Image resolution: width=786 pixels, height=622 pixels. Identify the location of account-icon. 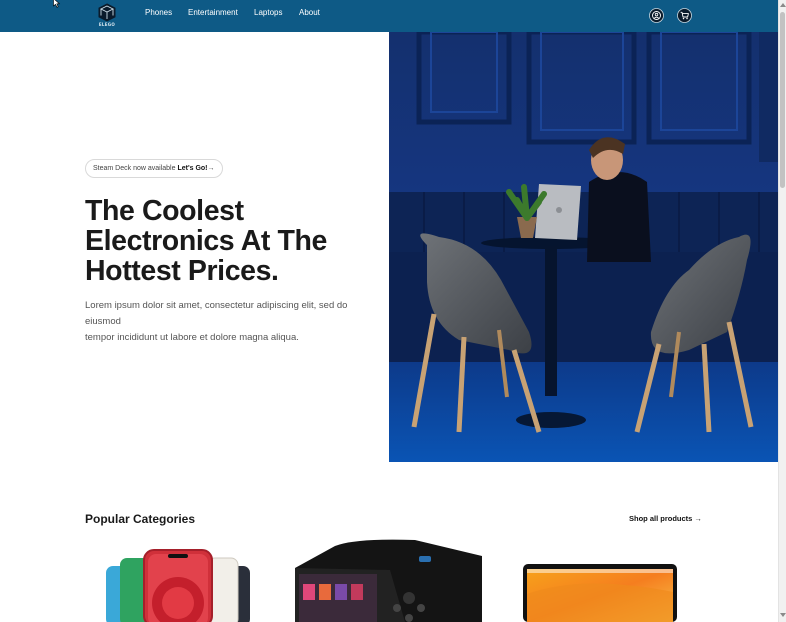
(656, 15).